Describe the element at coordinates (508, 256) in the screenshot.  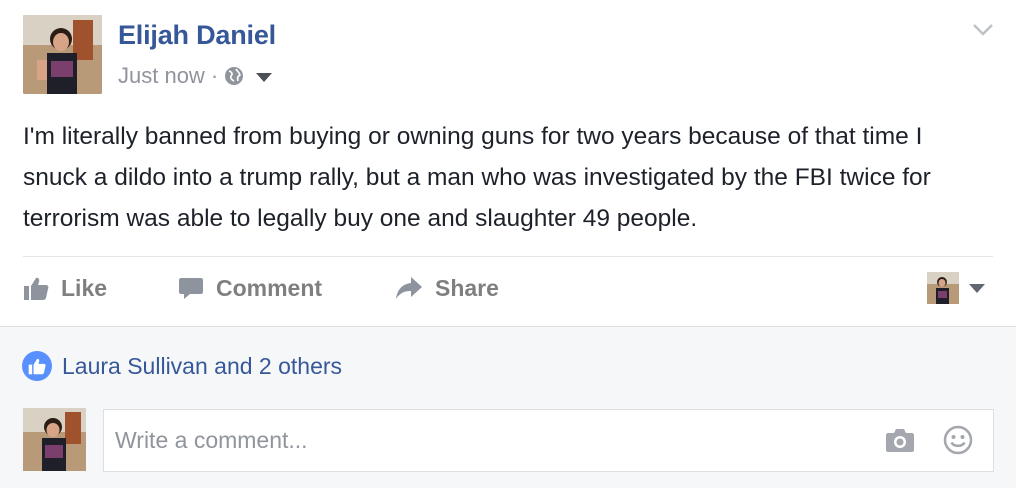
I see `divider` at that location.